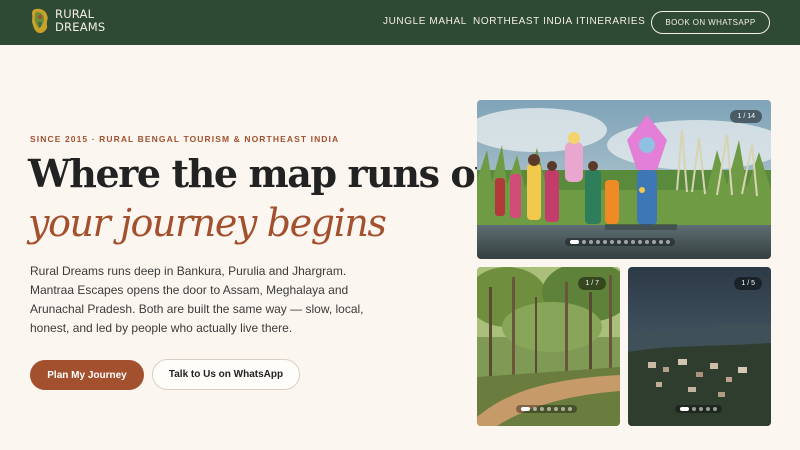  Describe the element at coordinates (87, 375) in the screenshot. I see `plan-my-journey-button: Plan My Journey` at that location.